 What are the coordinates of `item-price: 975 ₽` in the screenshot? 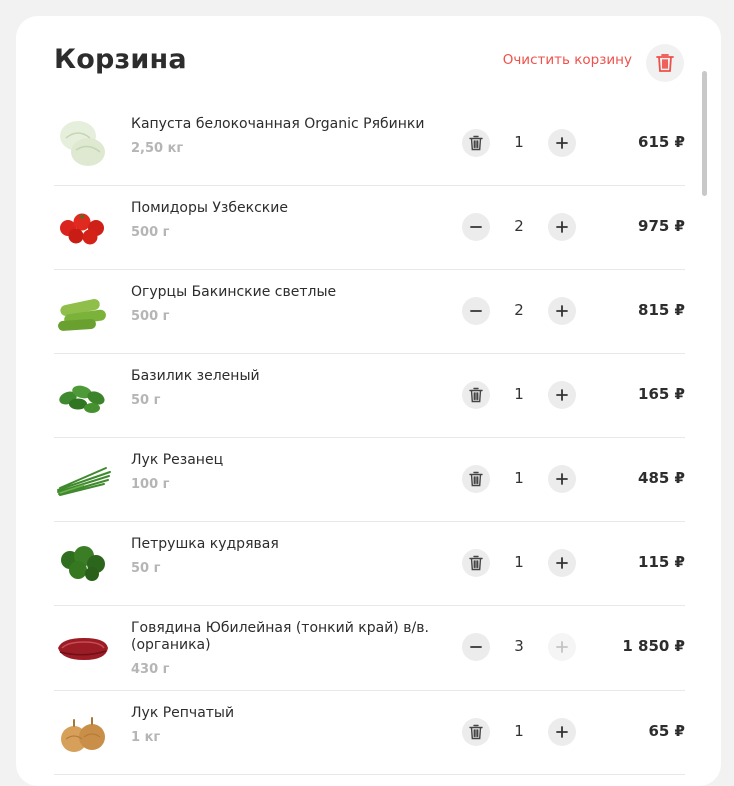 It's located at (661, 226).